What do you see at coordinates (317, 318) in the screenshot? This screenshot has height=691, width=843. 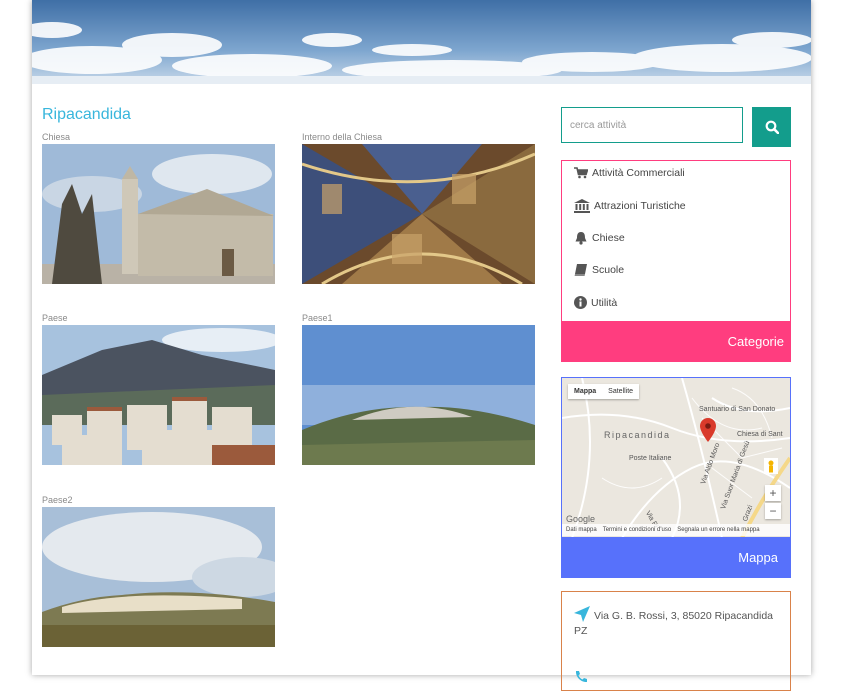 I see `photo-caption: Paese1` at bounding box center [317, 318].